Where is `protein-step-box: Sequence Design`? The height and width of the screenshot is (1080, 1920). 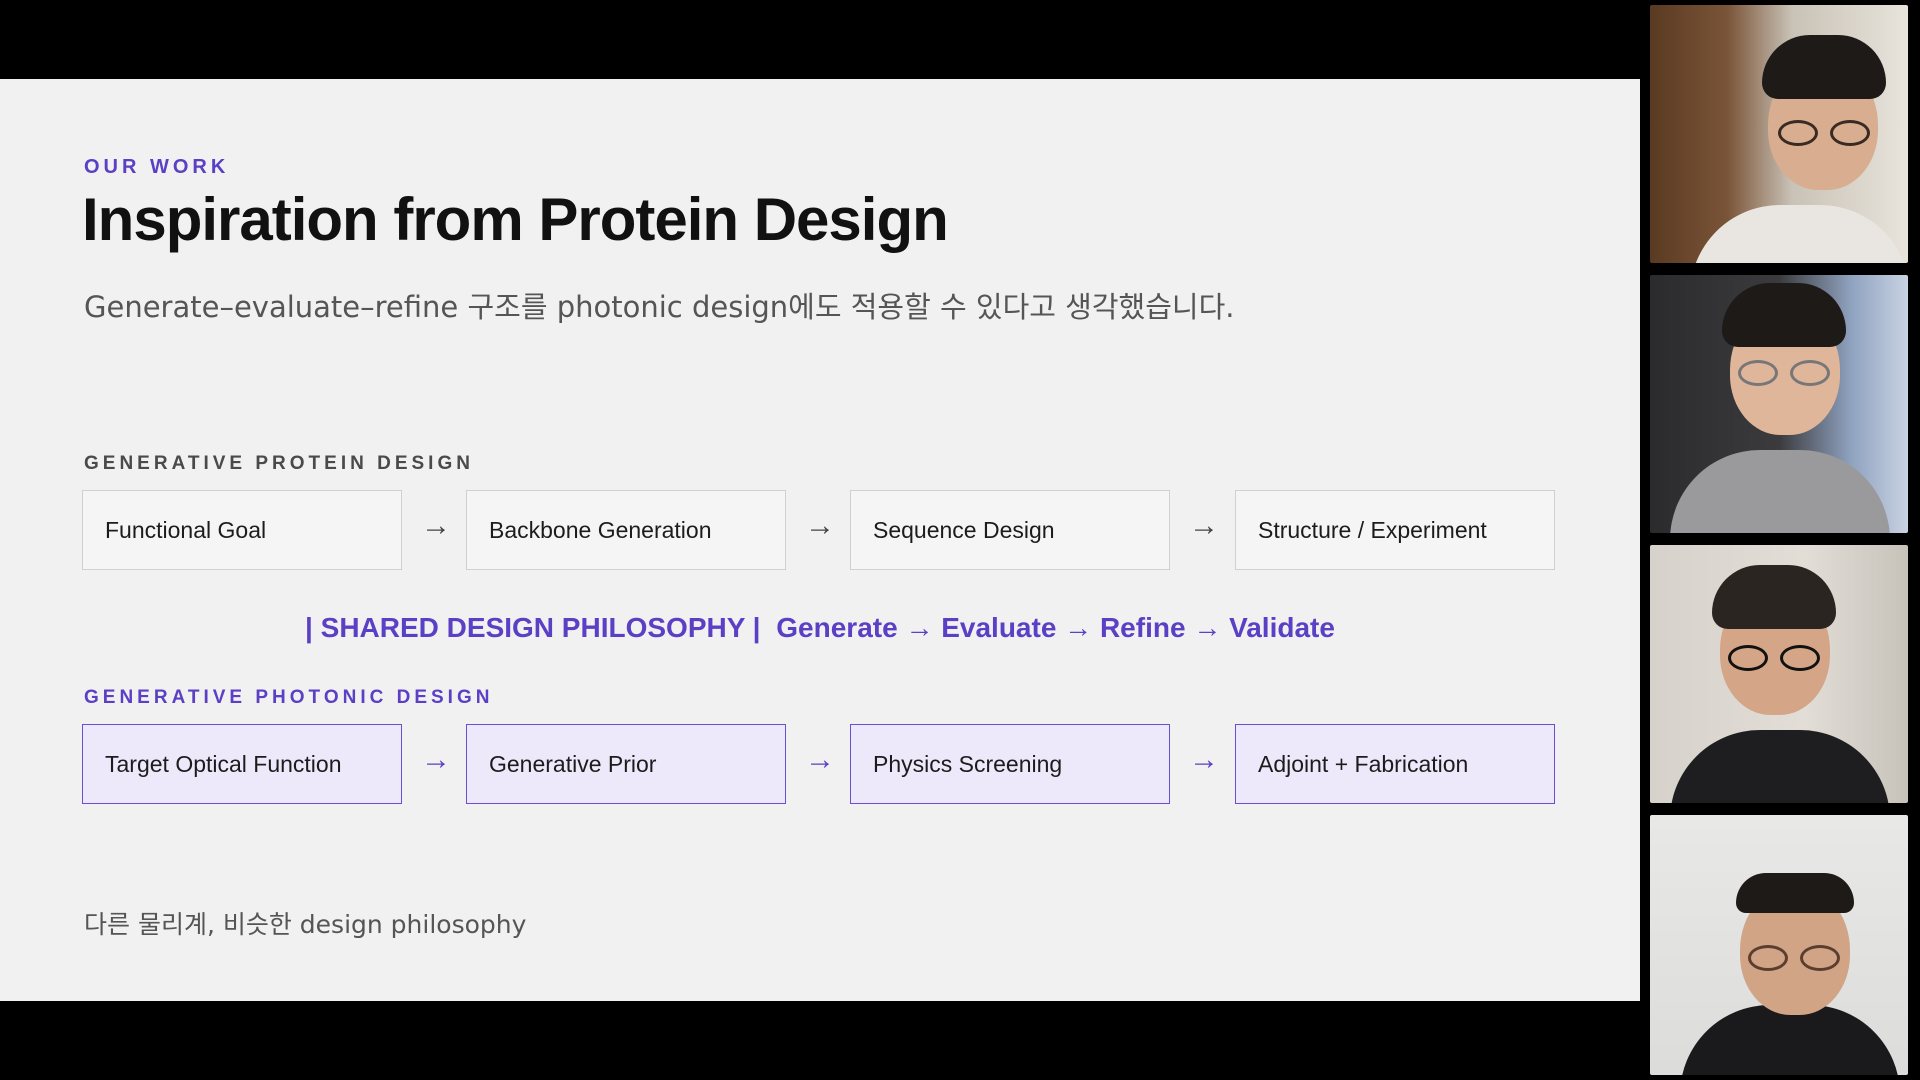 protein-step-box: Sequence Design is located at coordinates (1010, 530).